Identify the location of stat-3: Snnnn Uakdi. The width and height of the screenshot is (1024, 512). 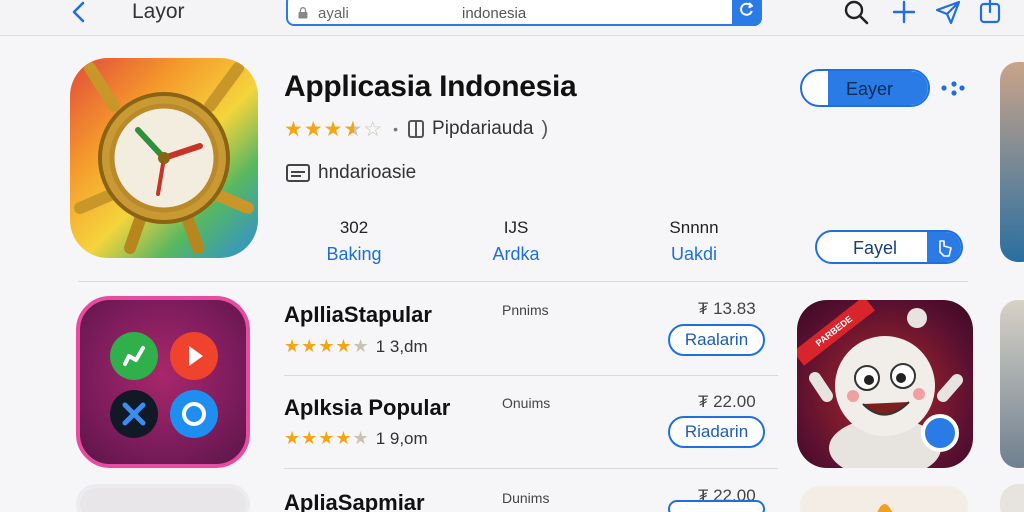
(694, 241).